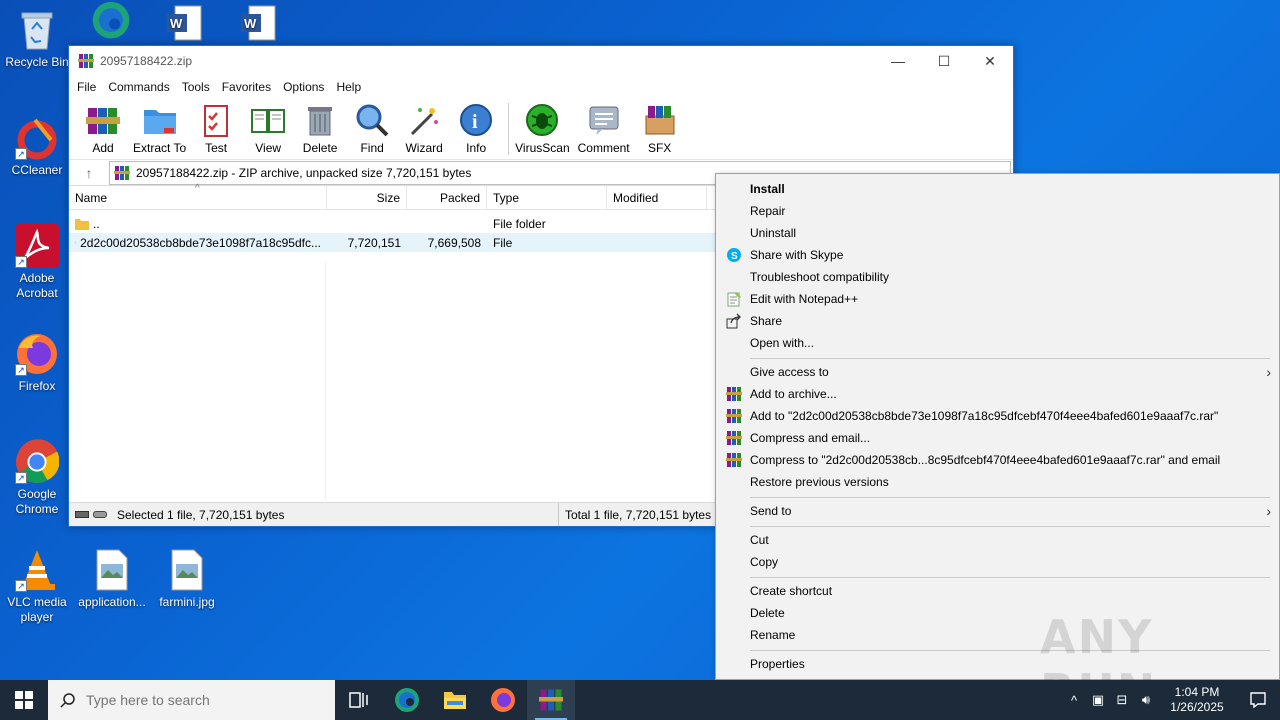 The height and width of the screenshot is (720, 1280). What do you see at coordinates (348, 87) in the screenshot?
I see `menu-help: Help` at bounding box center [348, 87].